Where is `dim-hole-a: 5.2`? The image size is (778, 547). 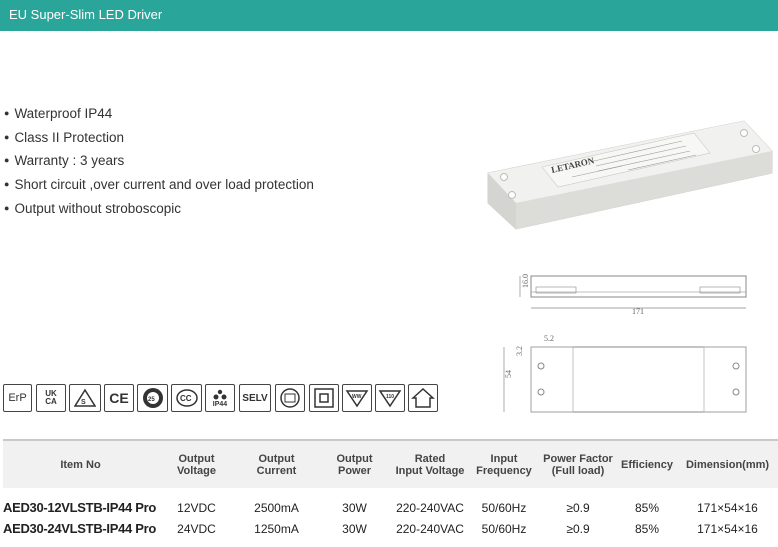 dim-hole-a: 5.2 is located at coordinates (549, 338).